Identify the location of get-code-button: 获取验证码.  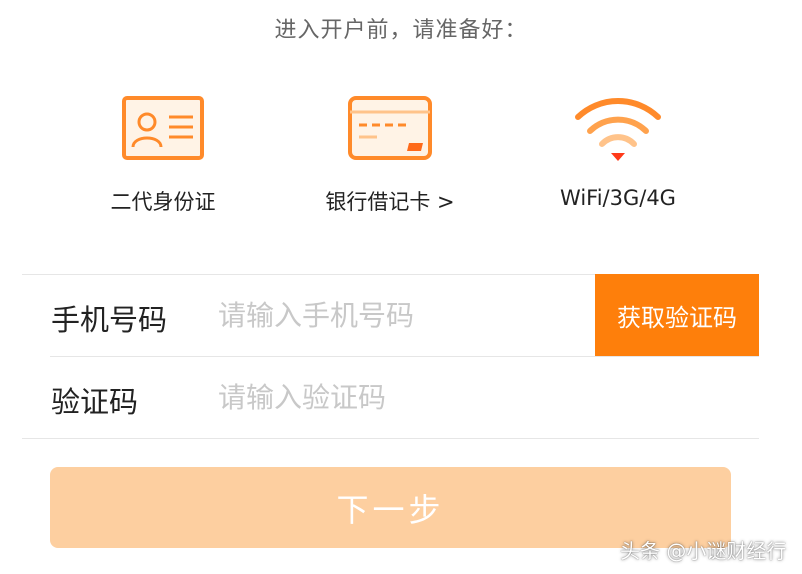
(677, 315).